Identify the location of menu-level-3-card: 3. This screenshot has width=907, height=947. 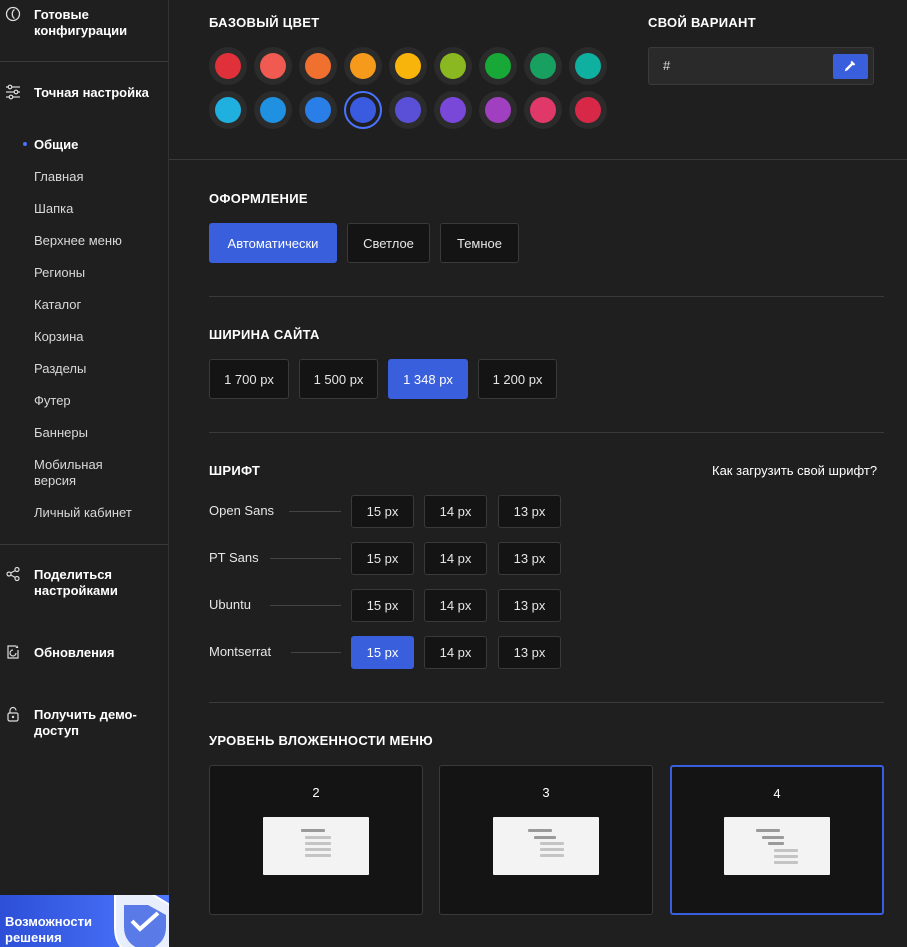
(546, 840).